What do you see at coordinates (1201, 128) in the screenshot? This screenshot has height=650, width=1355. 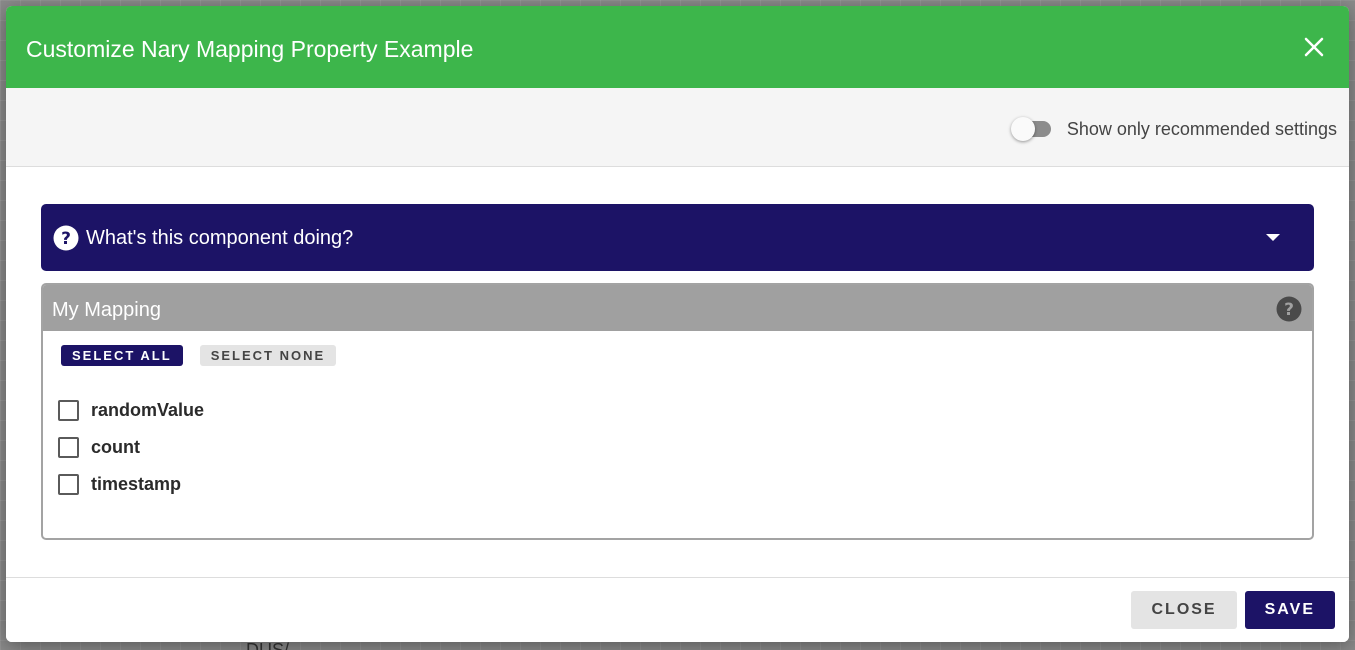 I see `recommended-settings-label: Show only recommended settings` at bounding box center [1201, 128].